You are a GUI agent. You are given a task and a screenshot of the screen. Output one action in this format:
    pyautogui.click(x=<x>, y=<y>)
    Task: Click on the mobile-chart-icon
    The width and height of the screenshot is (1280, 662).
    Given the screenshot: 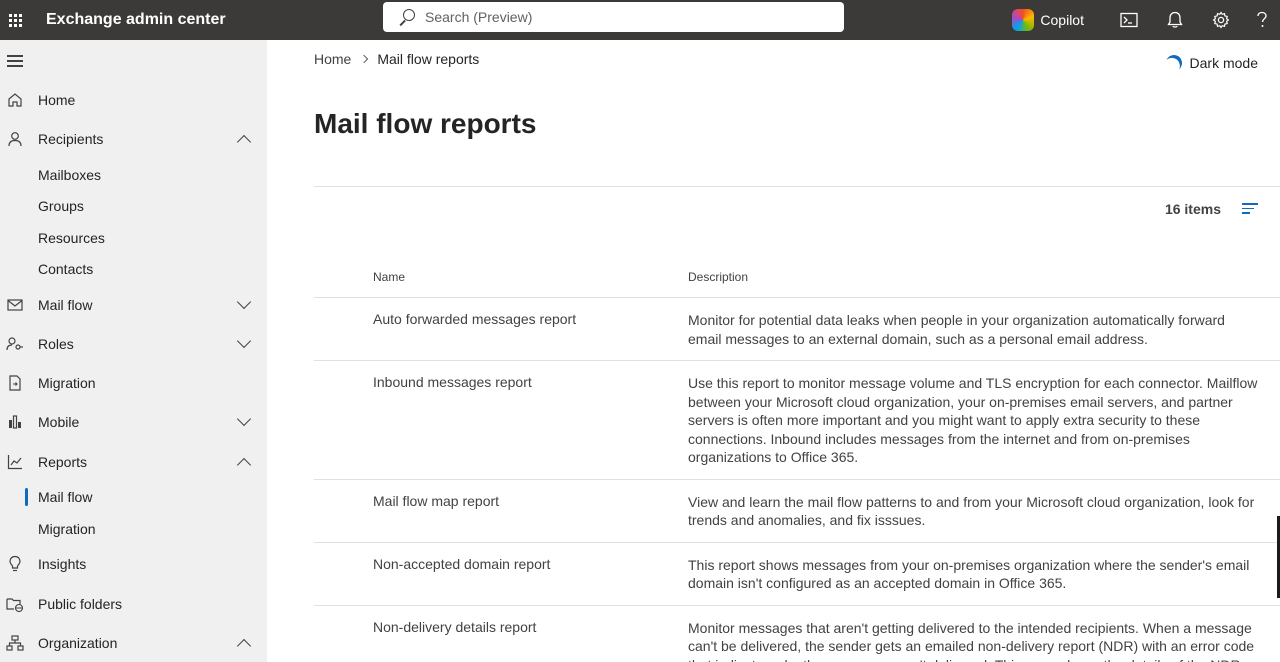 What is the action you would take?
    pyautogui.click(x=15, y=422)
    